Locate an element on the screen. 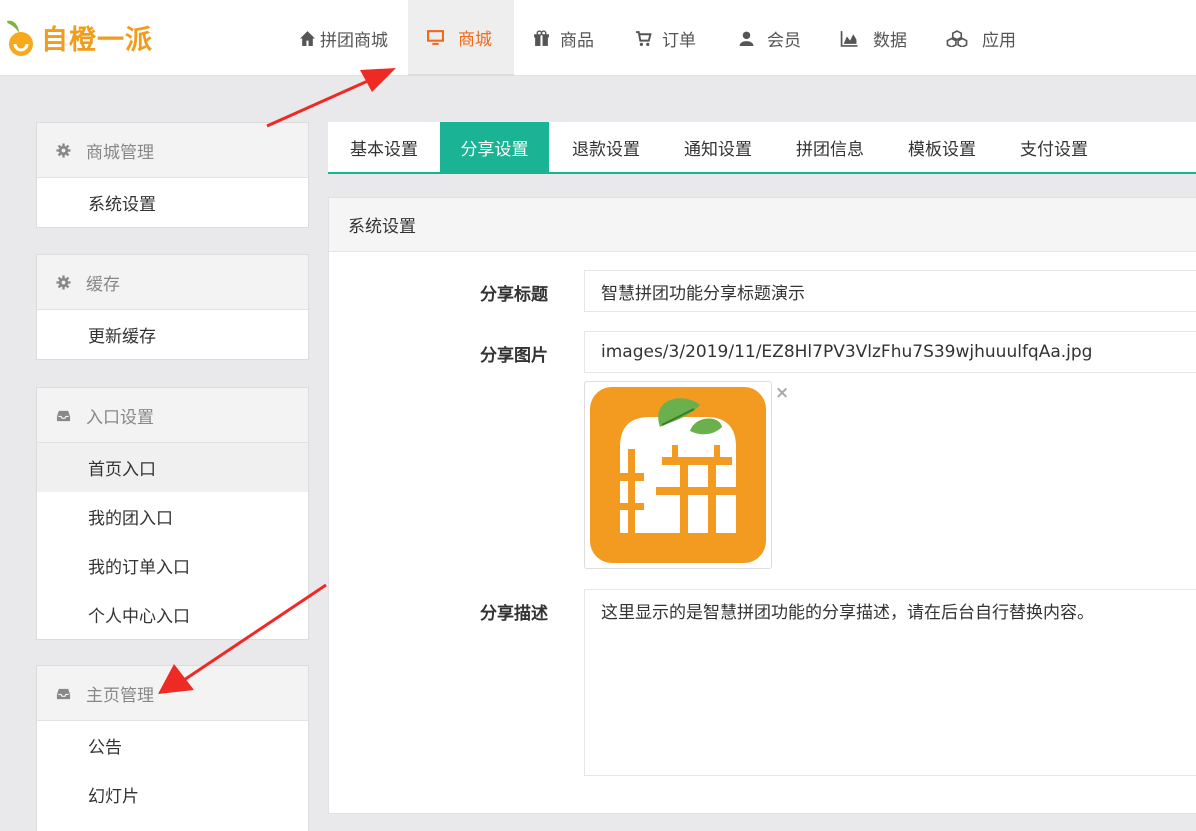 The width and height of the screenshot is (1196, 831). sidebar-panel-cache: 缓存 更新缓存 is located at coordinates (172, 307).